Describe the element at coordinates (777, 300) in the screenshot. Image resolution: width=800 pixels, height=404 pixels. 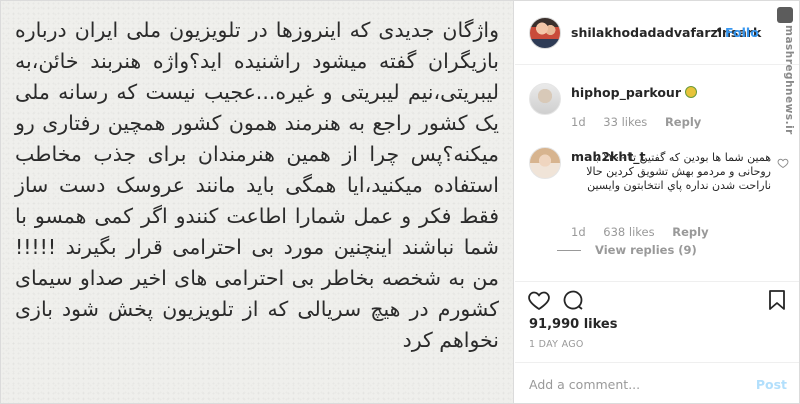
I see `bookmark-icon` at that location.